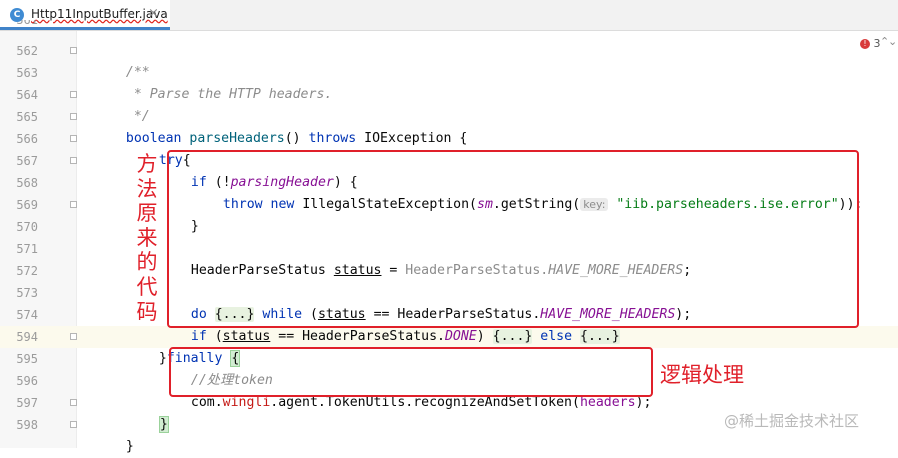 This screenshot has width=898, height=458. What do you see at coordinates (19, 139) in the screenshot?
I see `line-number: 566` at bounding box center [19, 139].